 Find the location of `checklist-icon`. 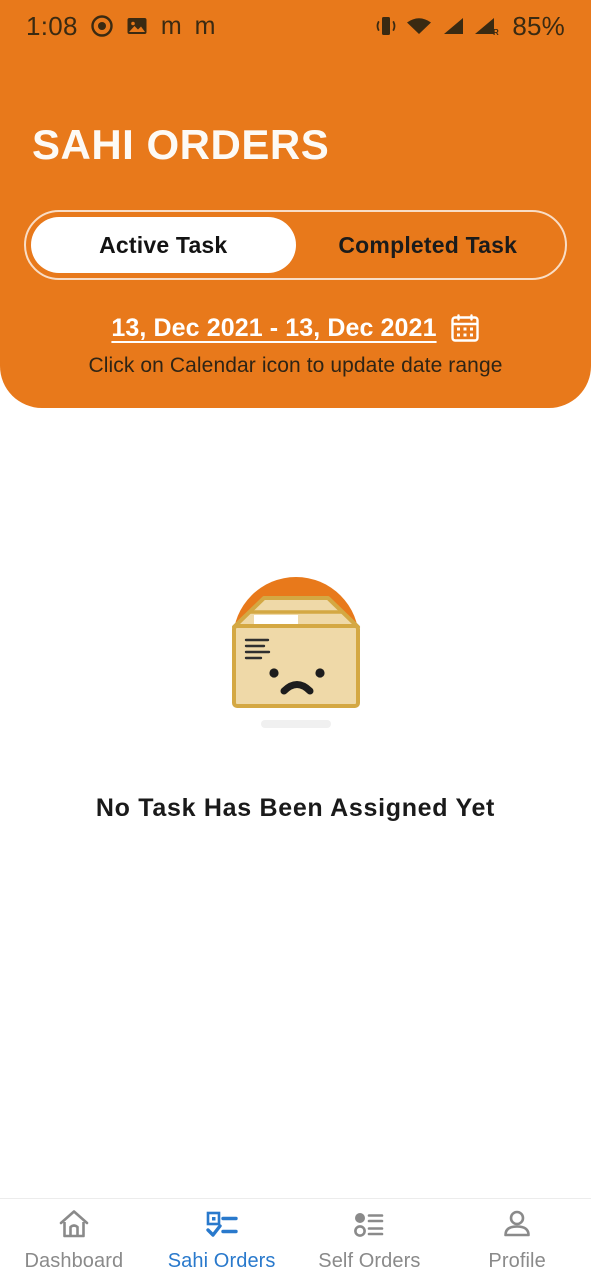

checklist-icon is located at coordinates (222, 1224).